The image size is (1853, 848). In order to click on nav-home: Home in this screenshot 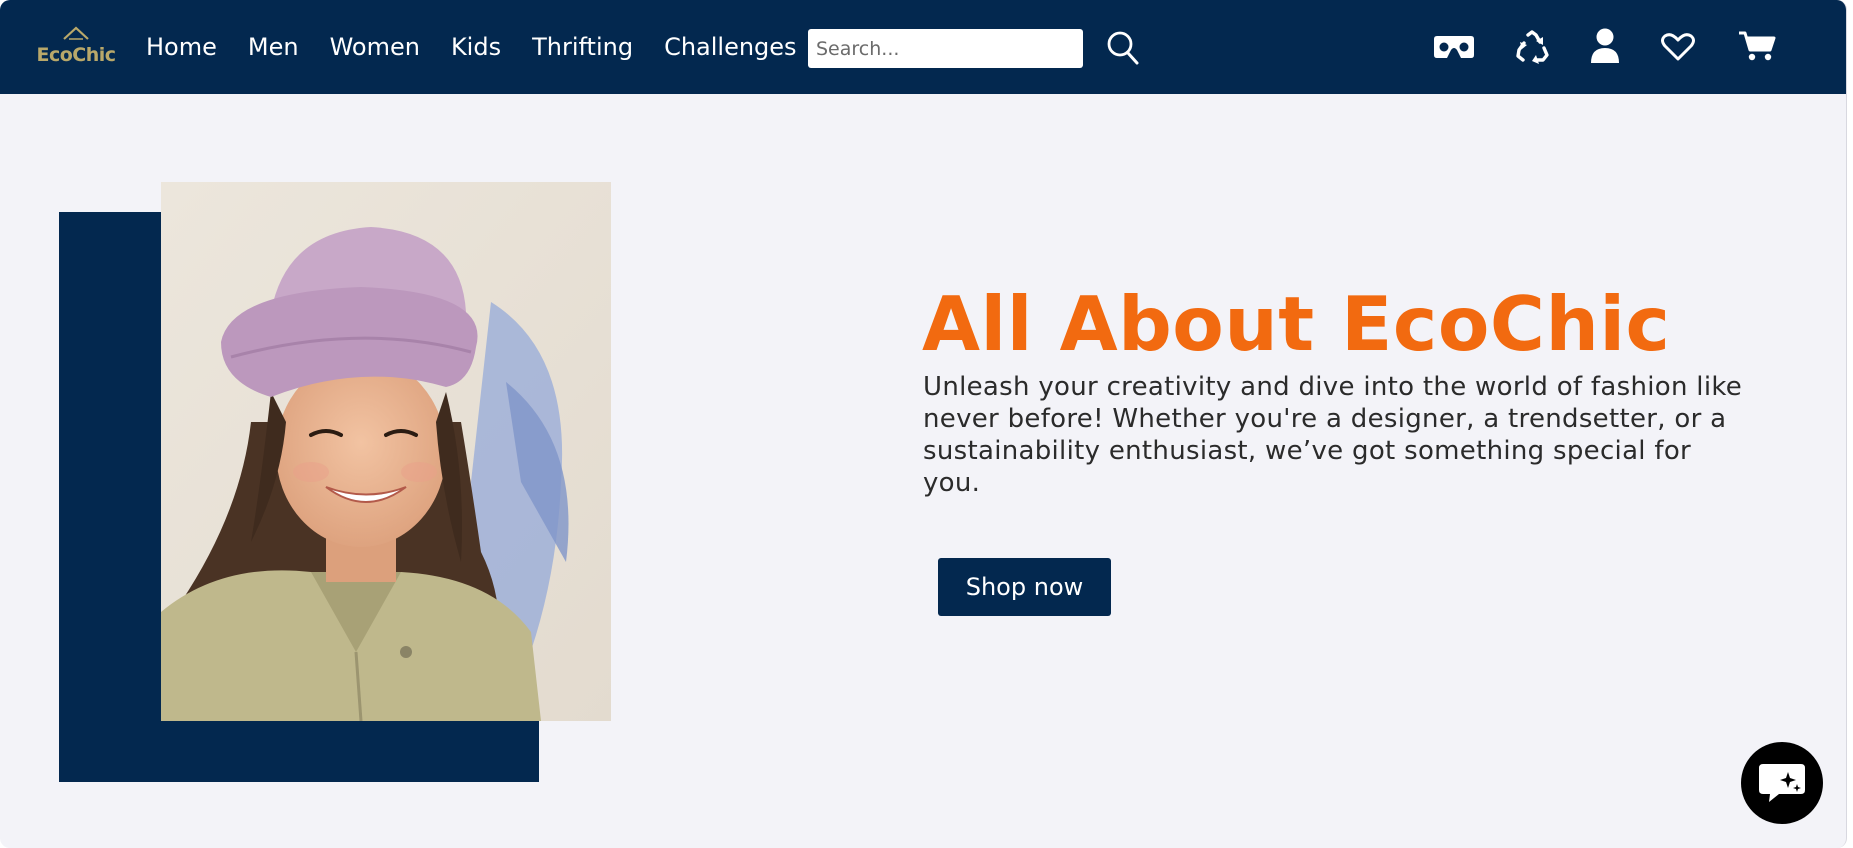, I will do `click(181, 47)`.